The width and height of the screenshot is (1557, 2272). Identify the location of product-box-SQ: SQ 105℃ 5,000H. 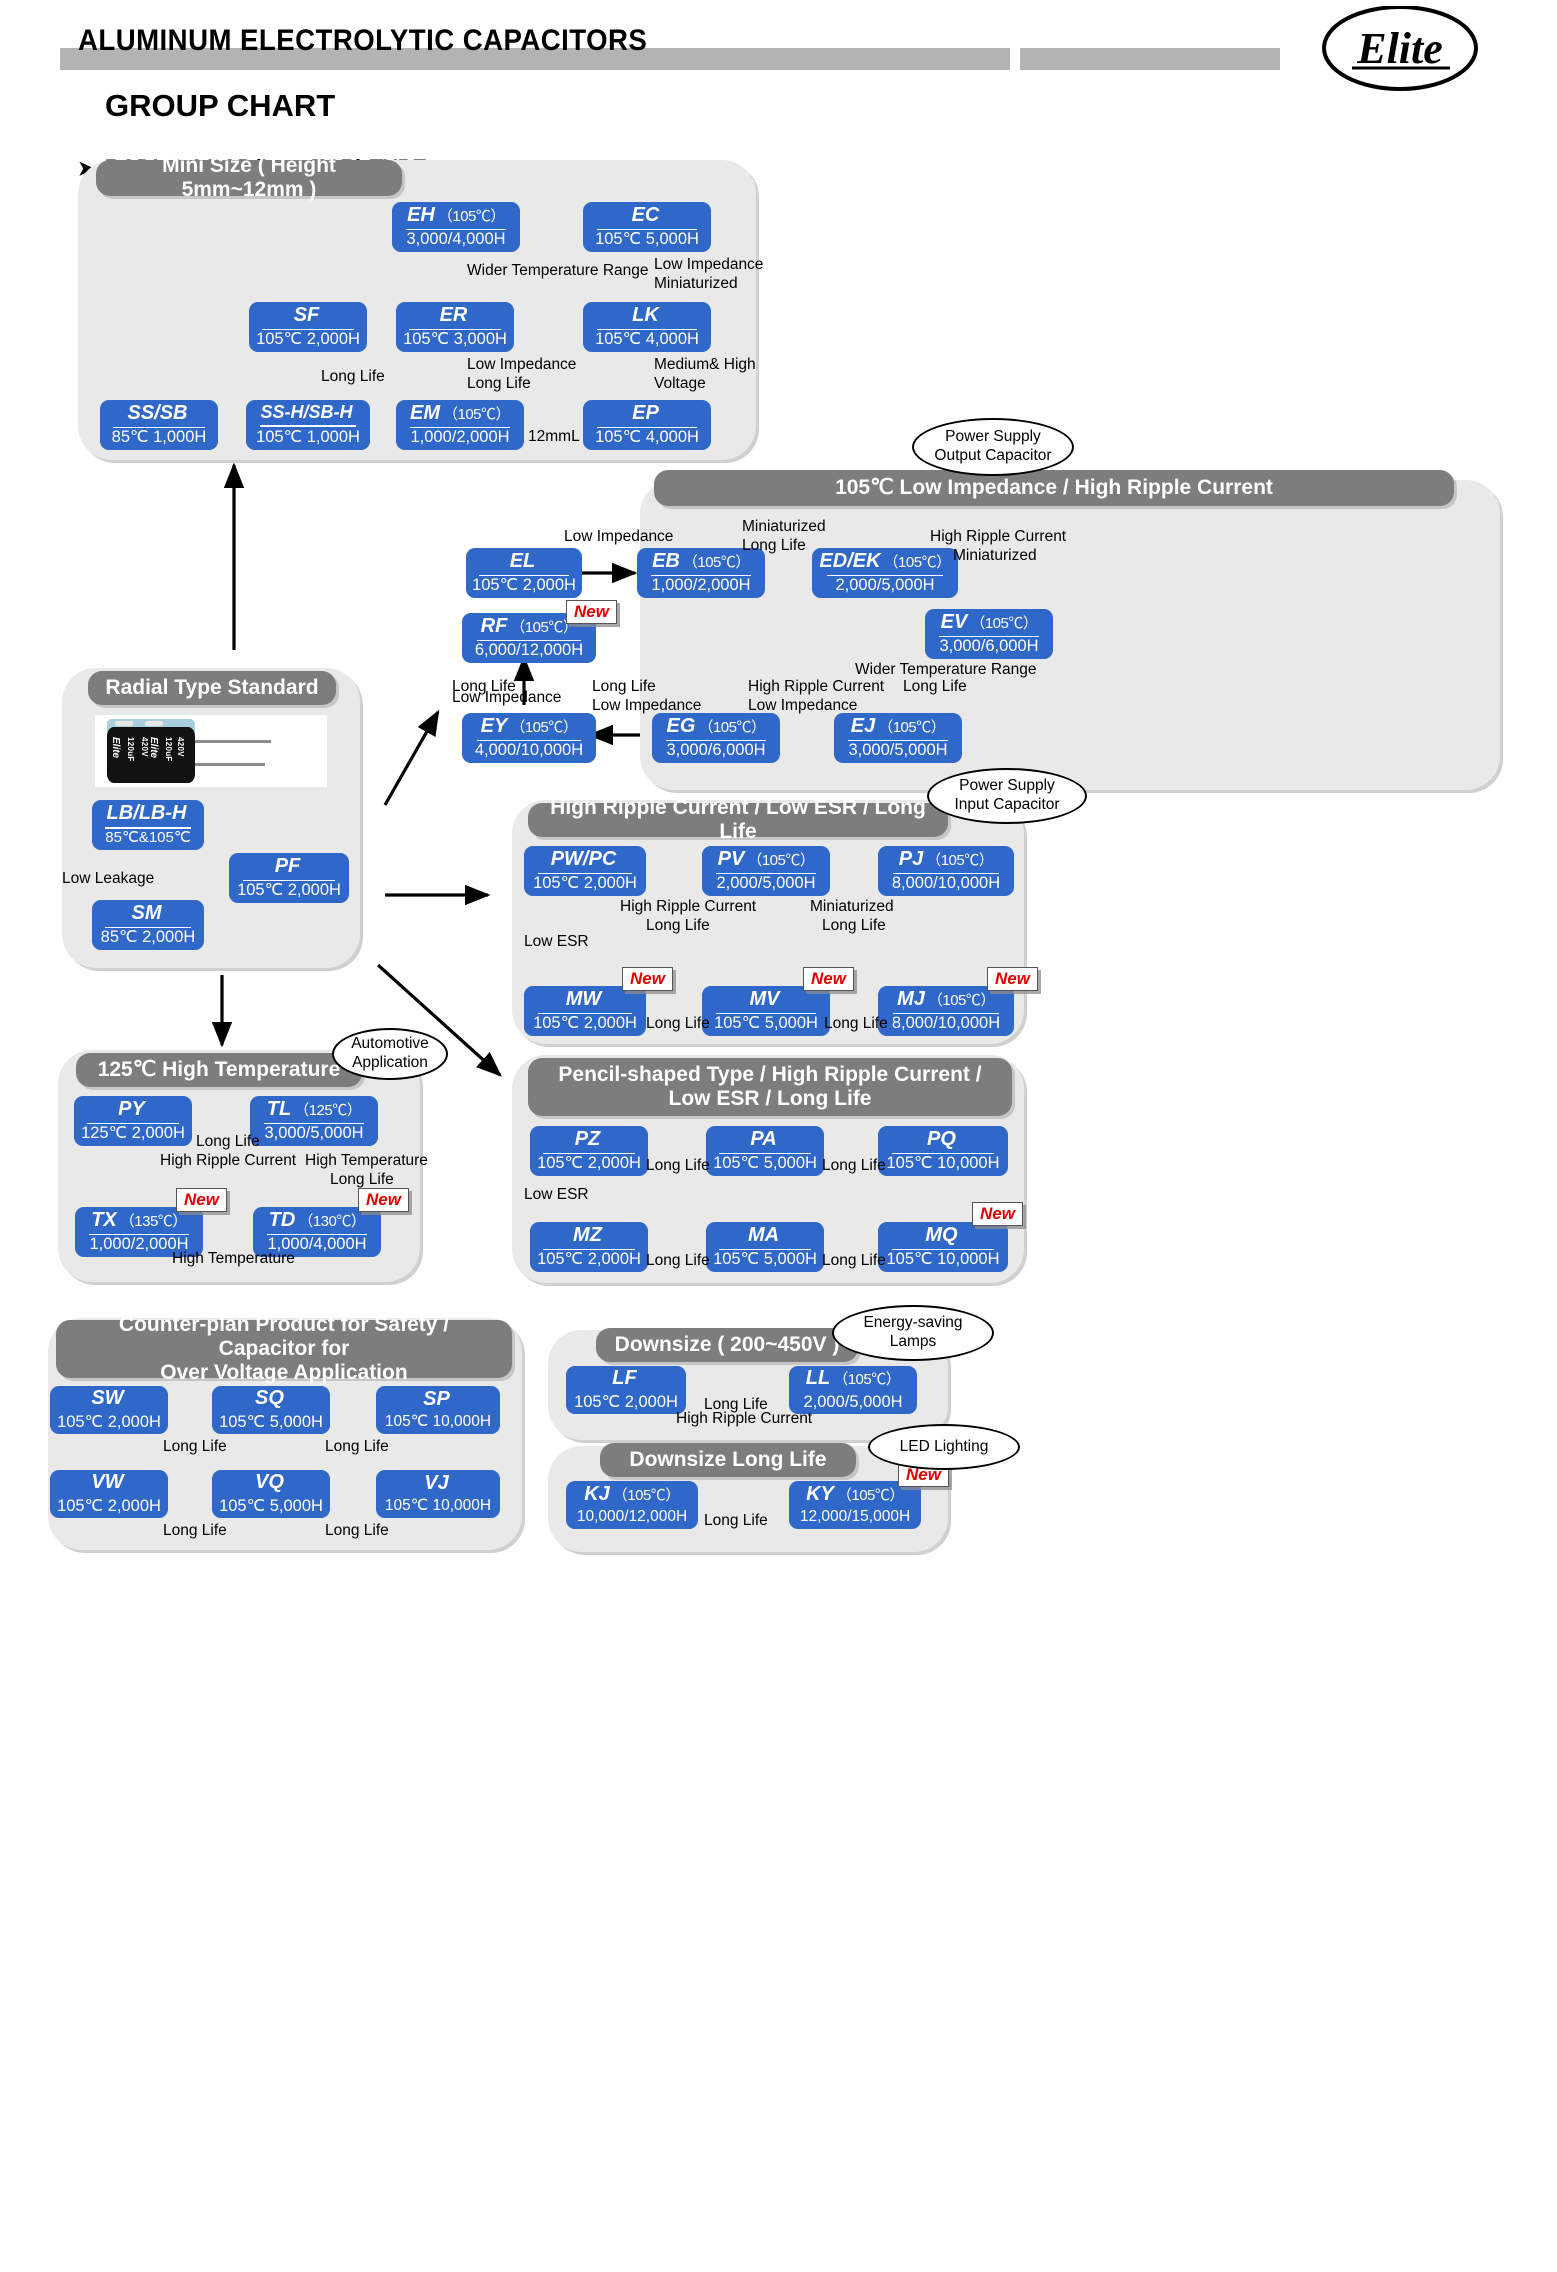
(271, 1410).